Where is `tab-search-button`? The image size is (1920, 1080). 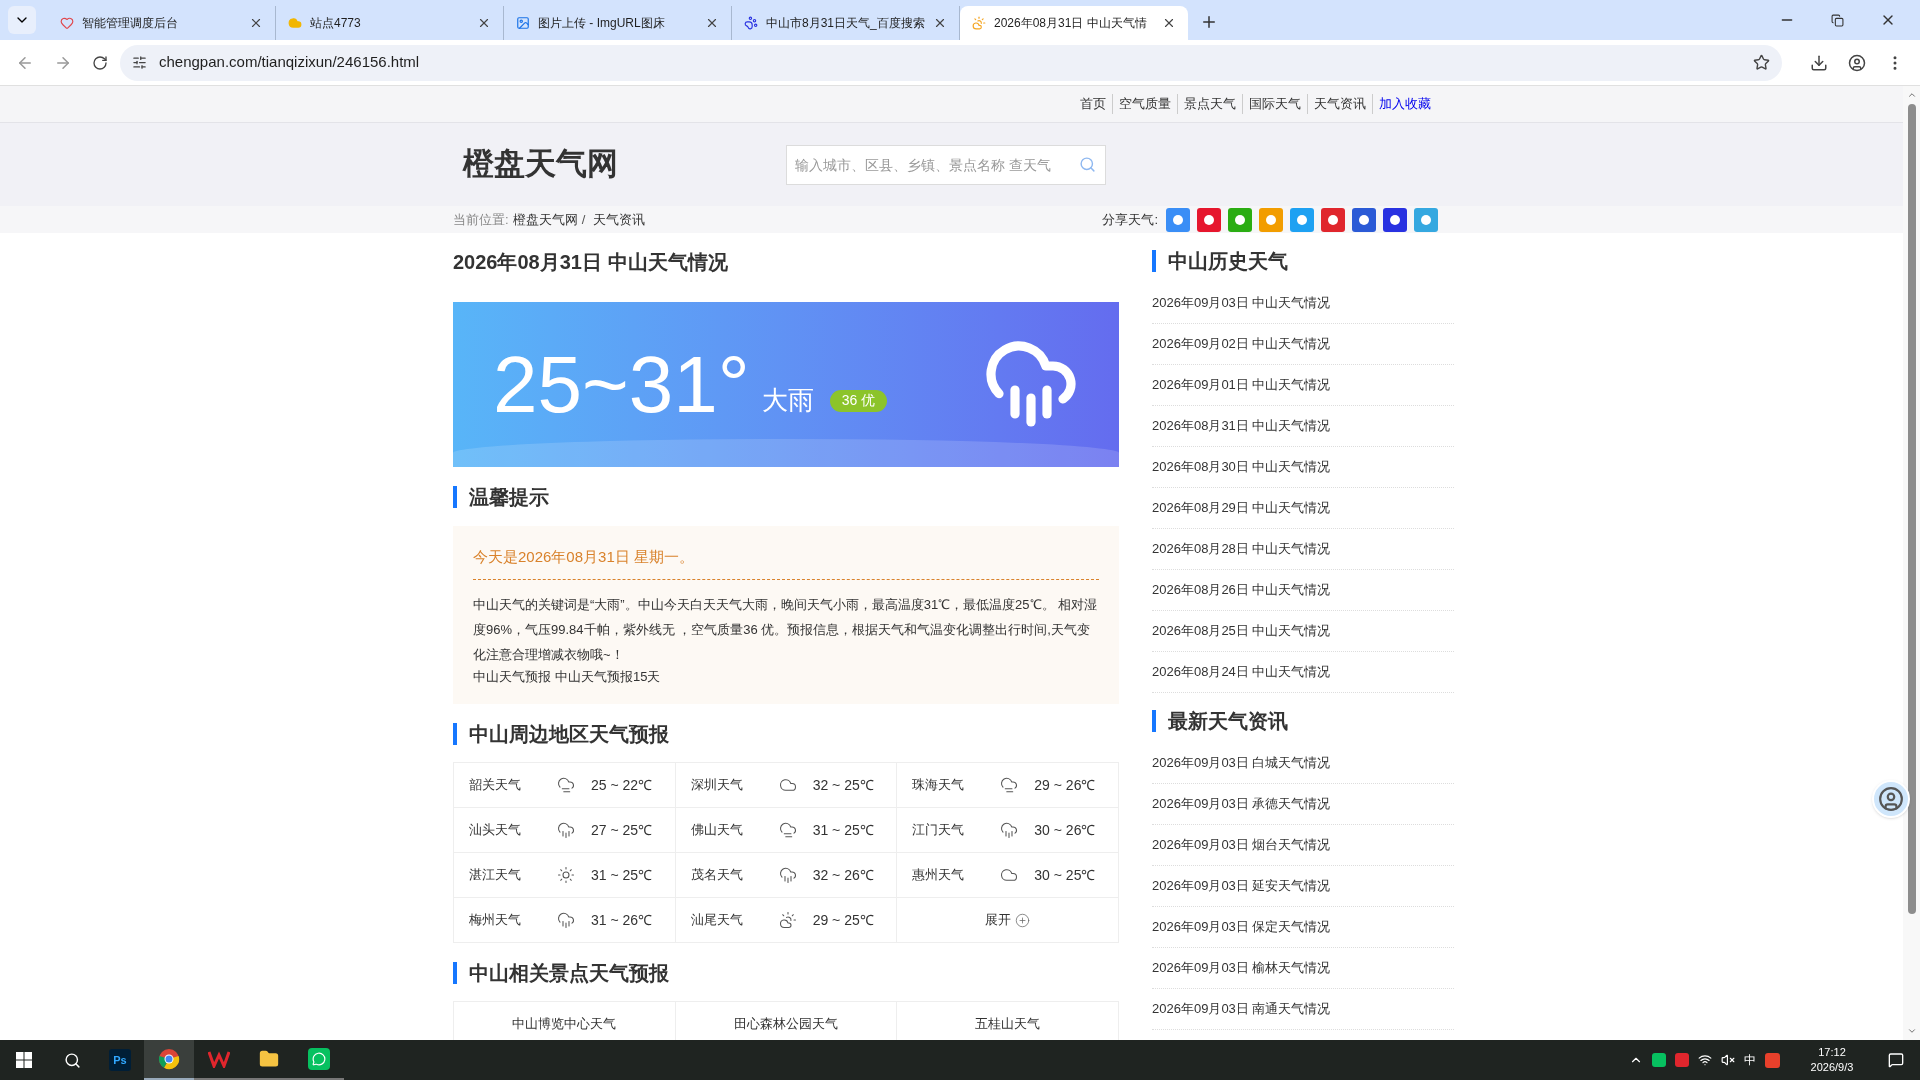 tab-search-button is located at coordinates (22, 20).